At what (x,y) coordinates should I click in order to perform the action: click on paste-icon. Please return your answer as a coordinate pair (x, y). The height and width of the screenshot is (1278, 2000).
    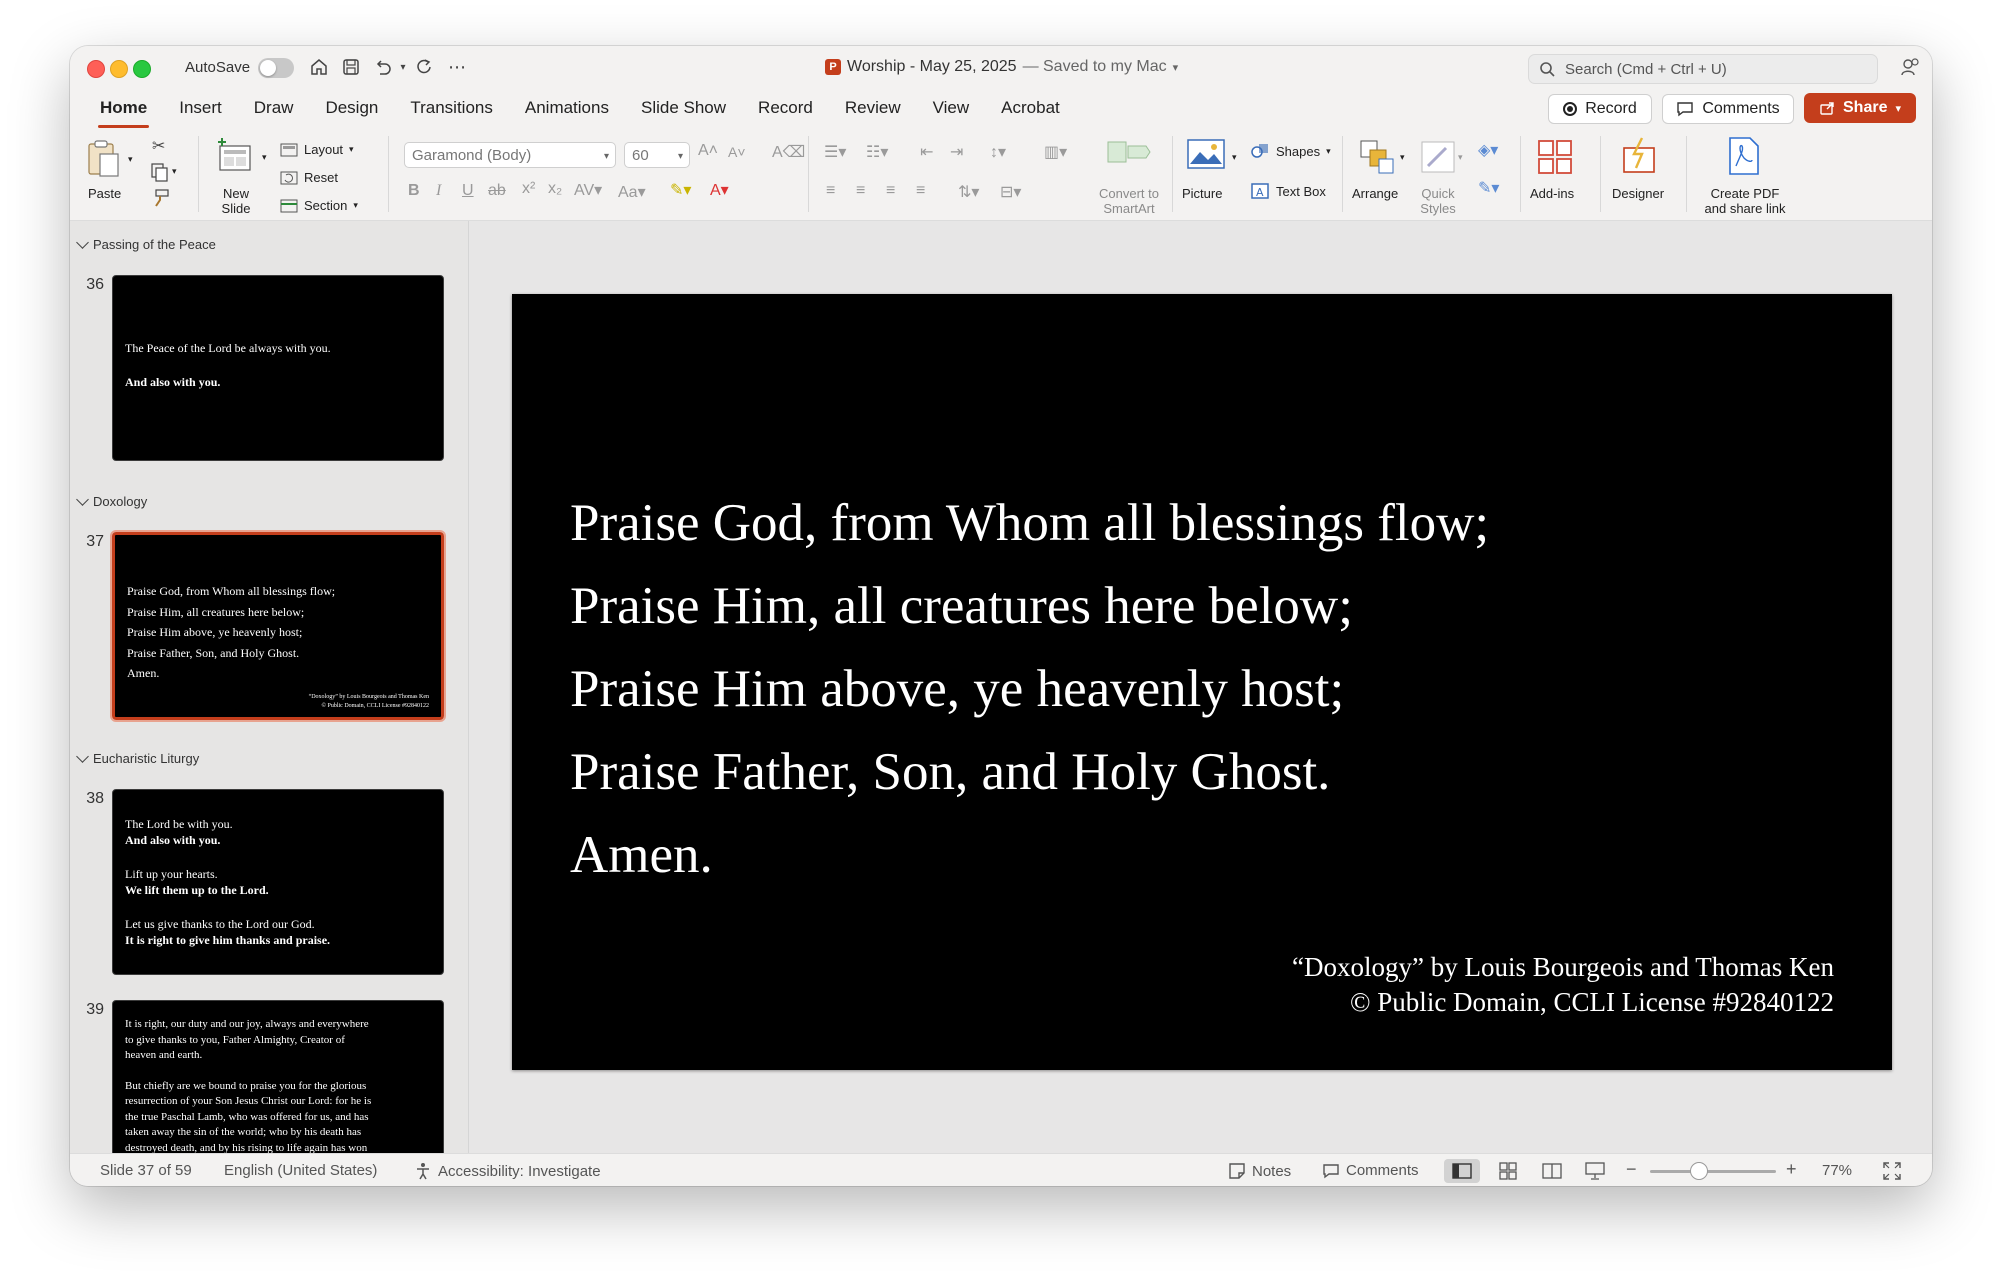
    Looking at the image, I should click on (104, 158).